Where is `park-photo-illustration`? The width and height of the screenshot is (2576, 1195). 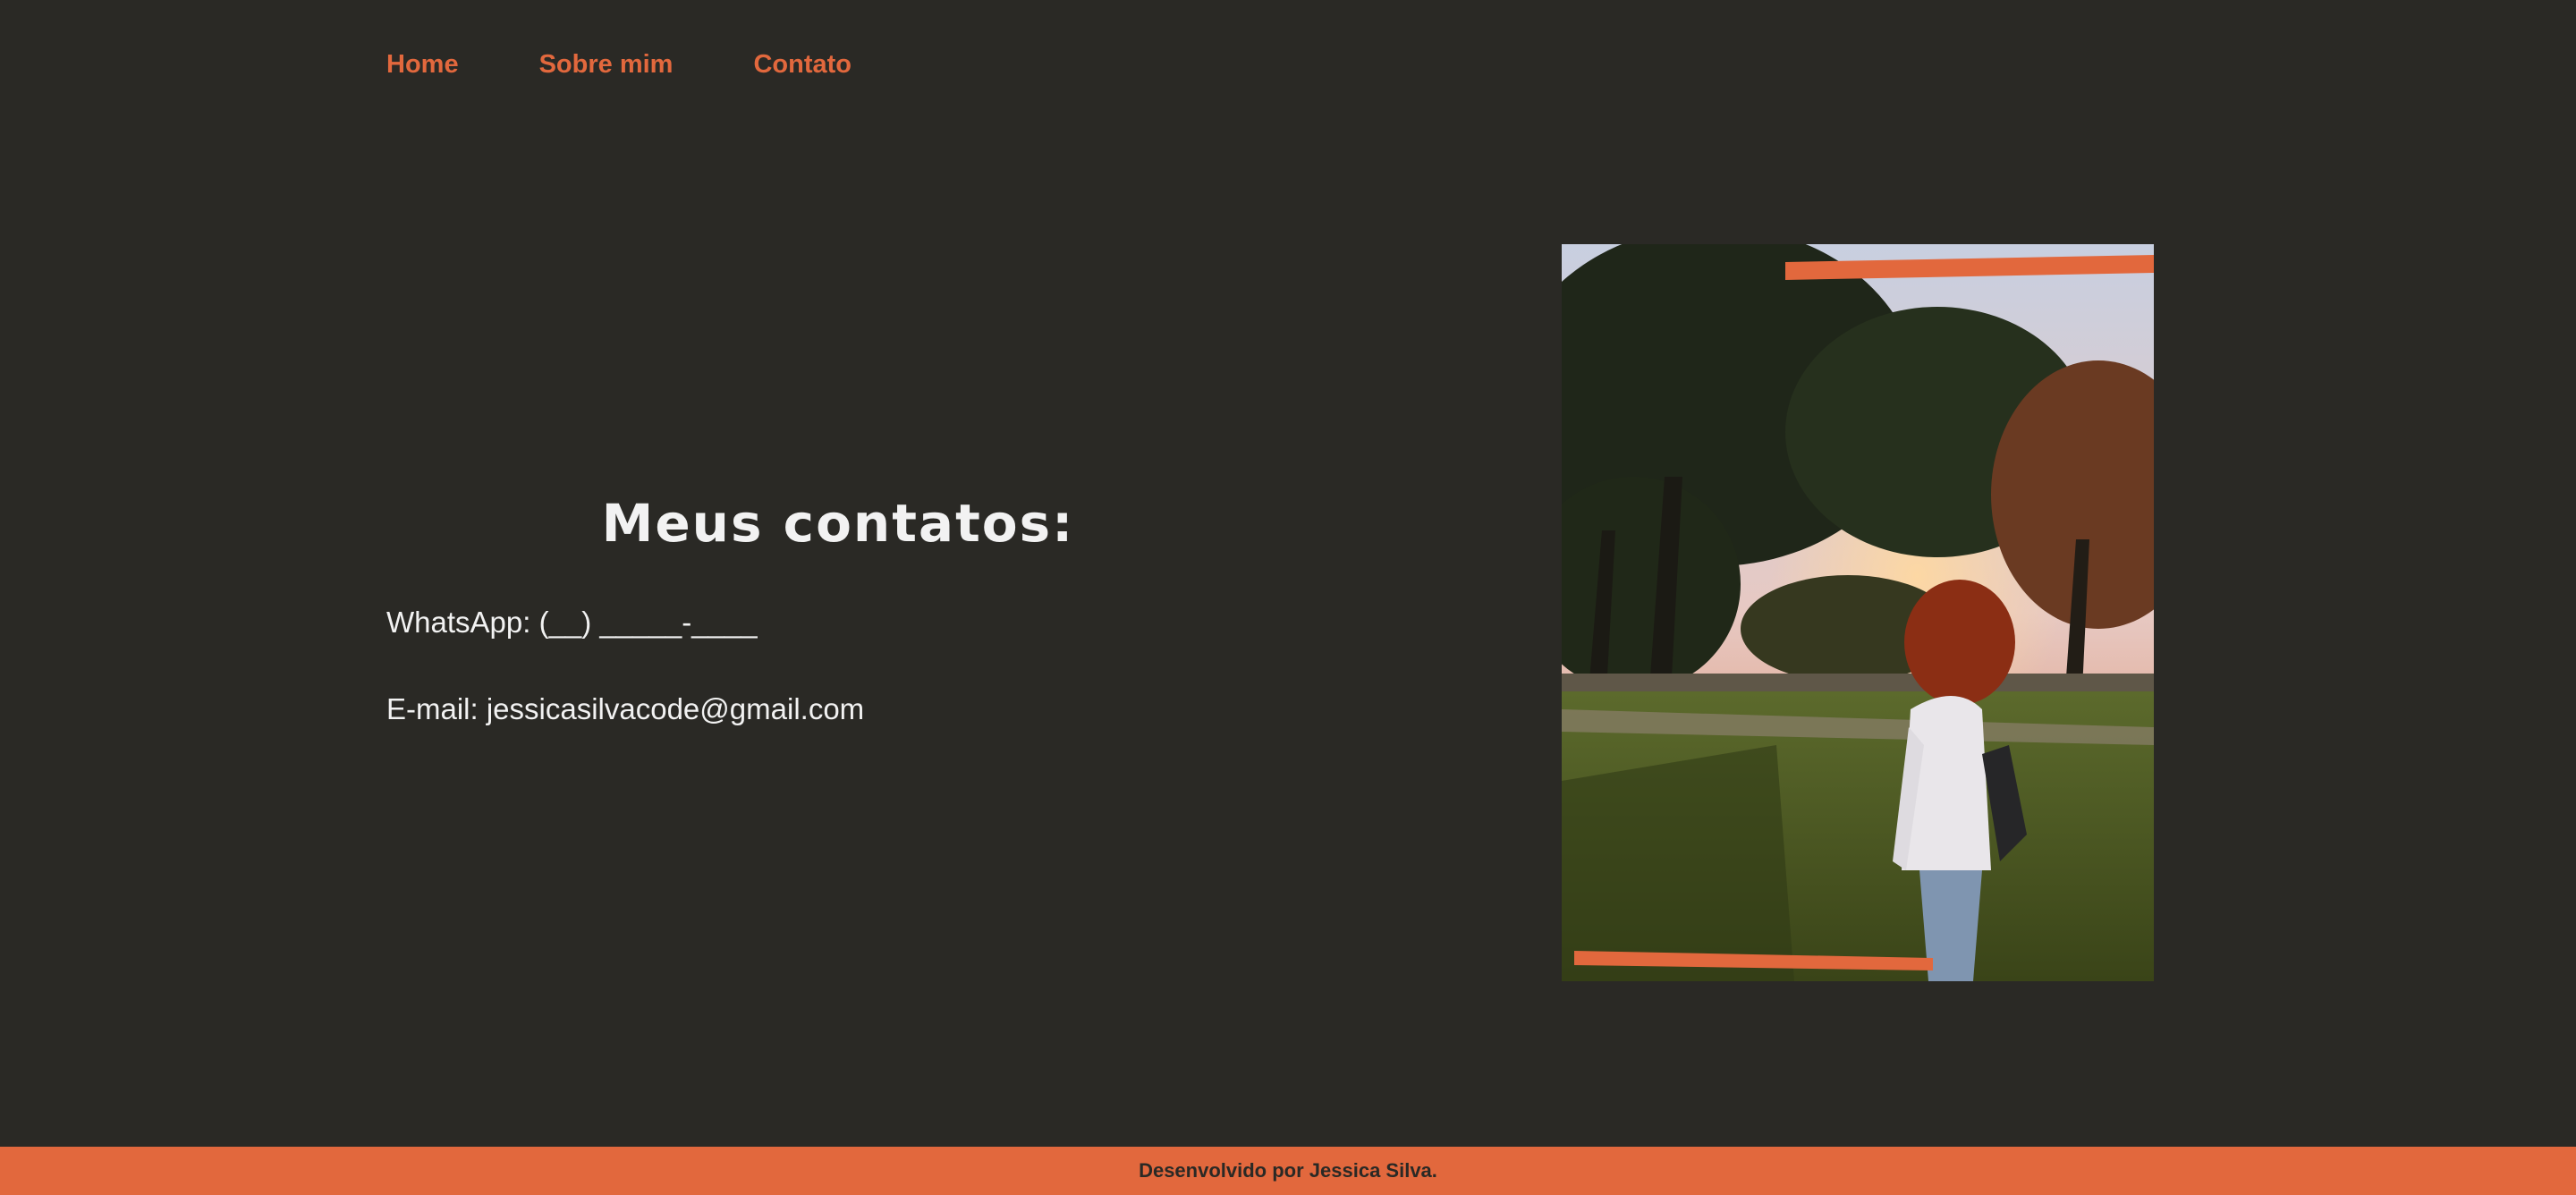 park-photo-illustration is located at coordinates (1858, 612).